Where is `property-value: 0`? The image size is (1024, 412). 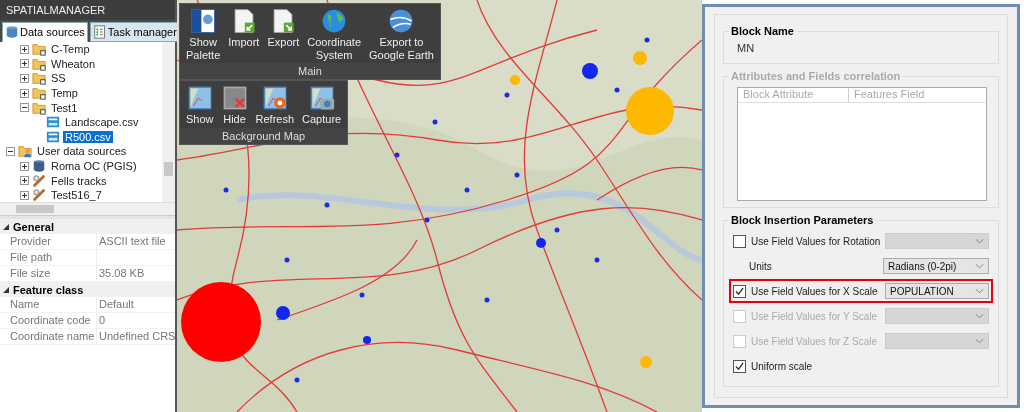
property-value: 0 is located at coordinates (135, 320).